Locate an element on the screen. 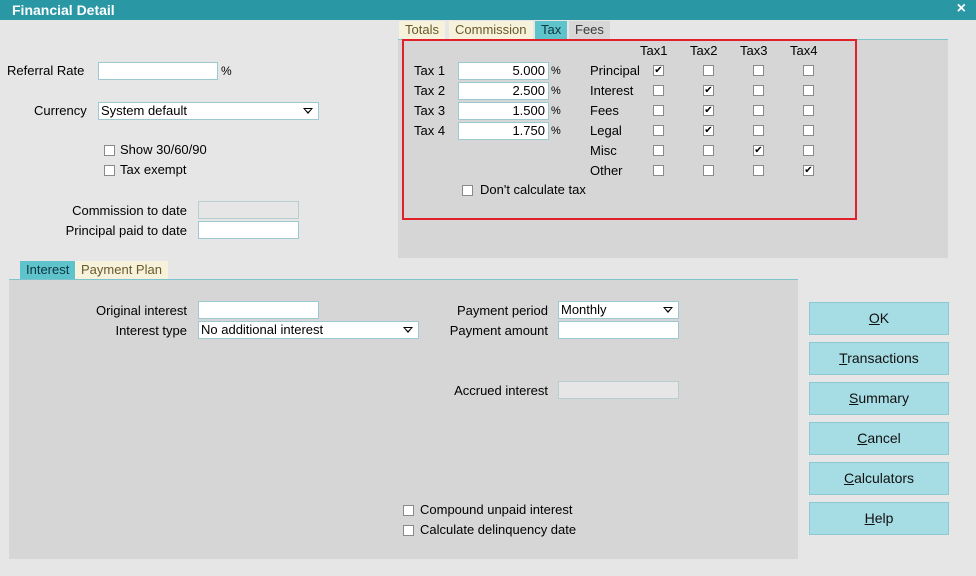 The image size is (976, 576). tax-exempt-checkbox is located at coordinates (109, 170).